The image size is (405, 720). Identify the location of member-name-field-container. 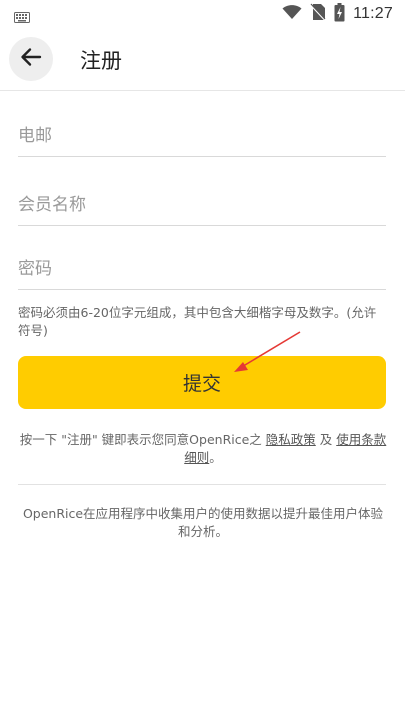
(202, 205).